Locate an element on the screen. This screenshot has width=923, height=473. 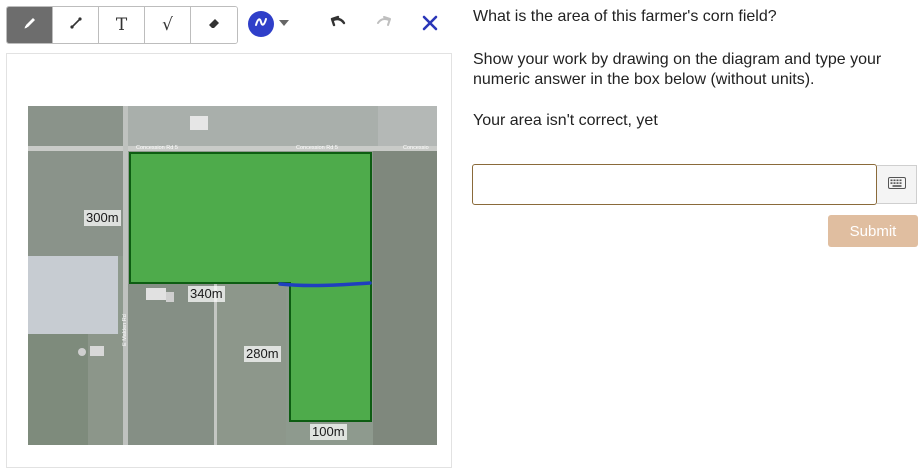
road-label-1: Concession Rd 5 is located at coordinates (157, 148).